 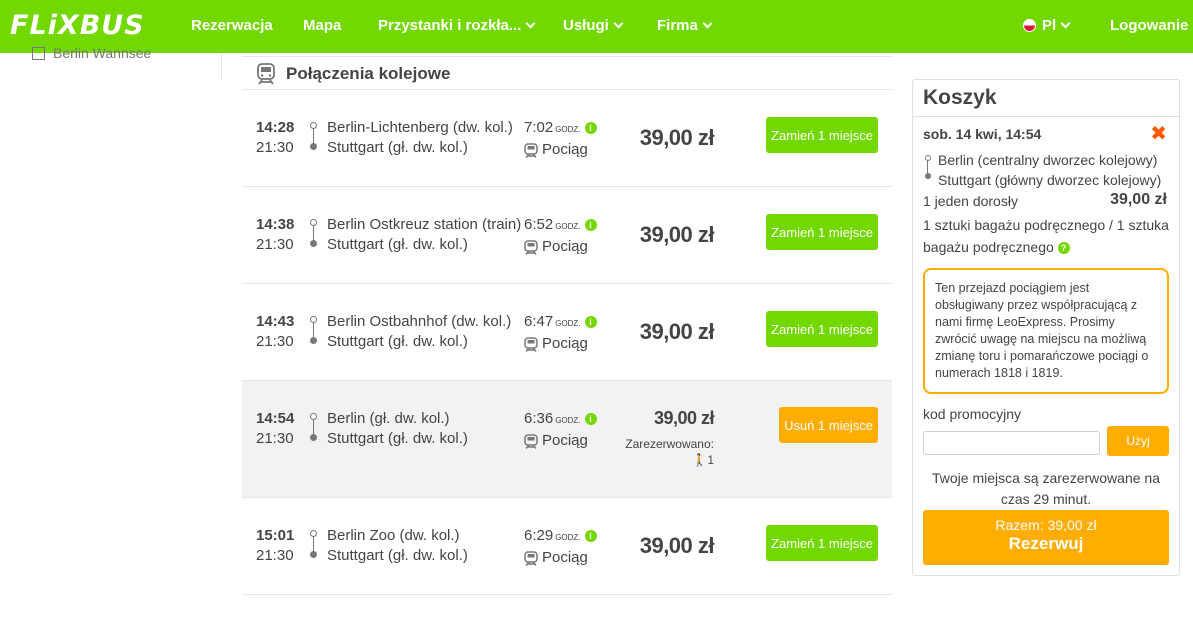 I want to click on departure-time: 14:54, so click(x=275, y=418).